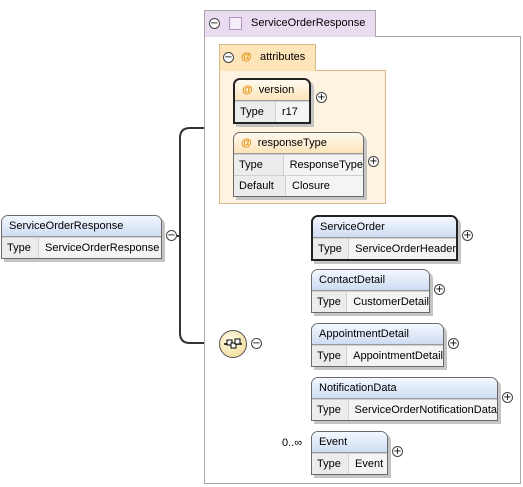 The image size is (523, 487). Describe the element at coordinates (333, 442) in the screenshot. I see `element-name: Event` at that location.